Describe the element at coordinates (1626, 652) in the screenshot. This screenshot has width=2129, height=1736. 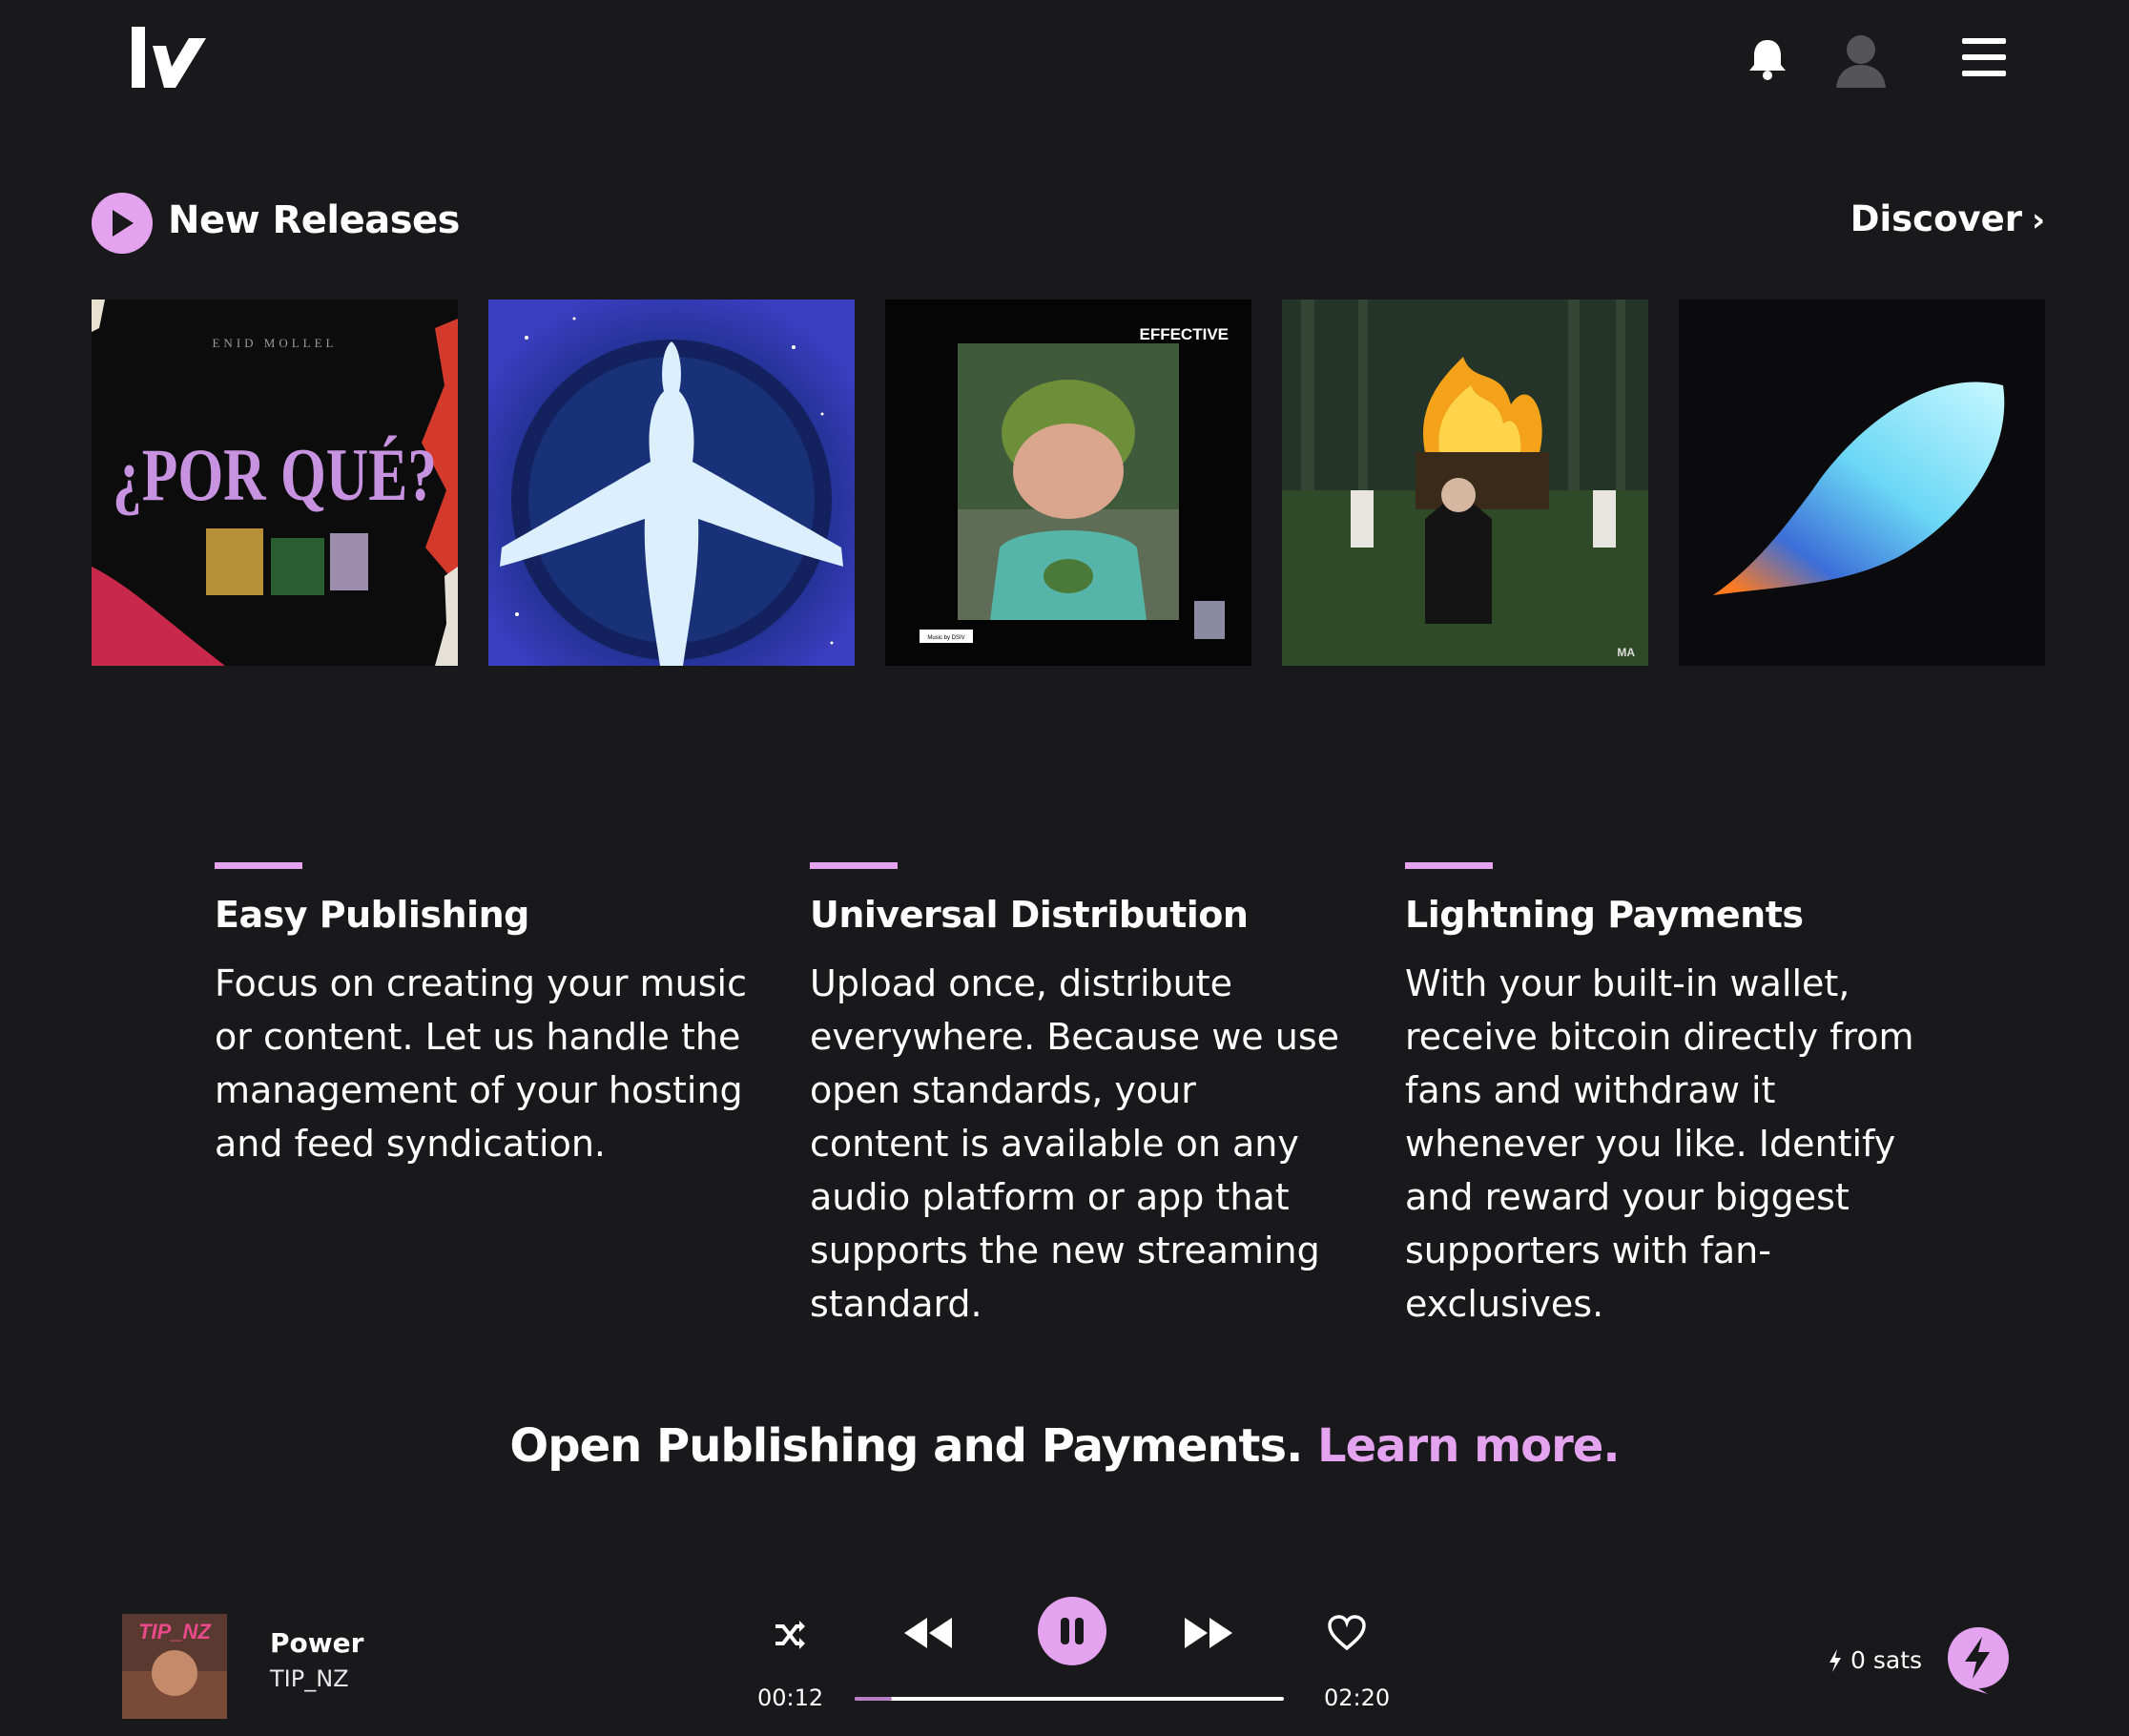
I see `cover-text-main: MA` at that location.